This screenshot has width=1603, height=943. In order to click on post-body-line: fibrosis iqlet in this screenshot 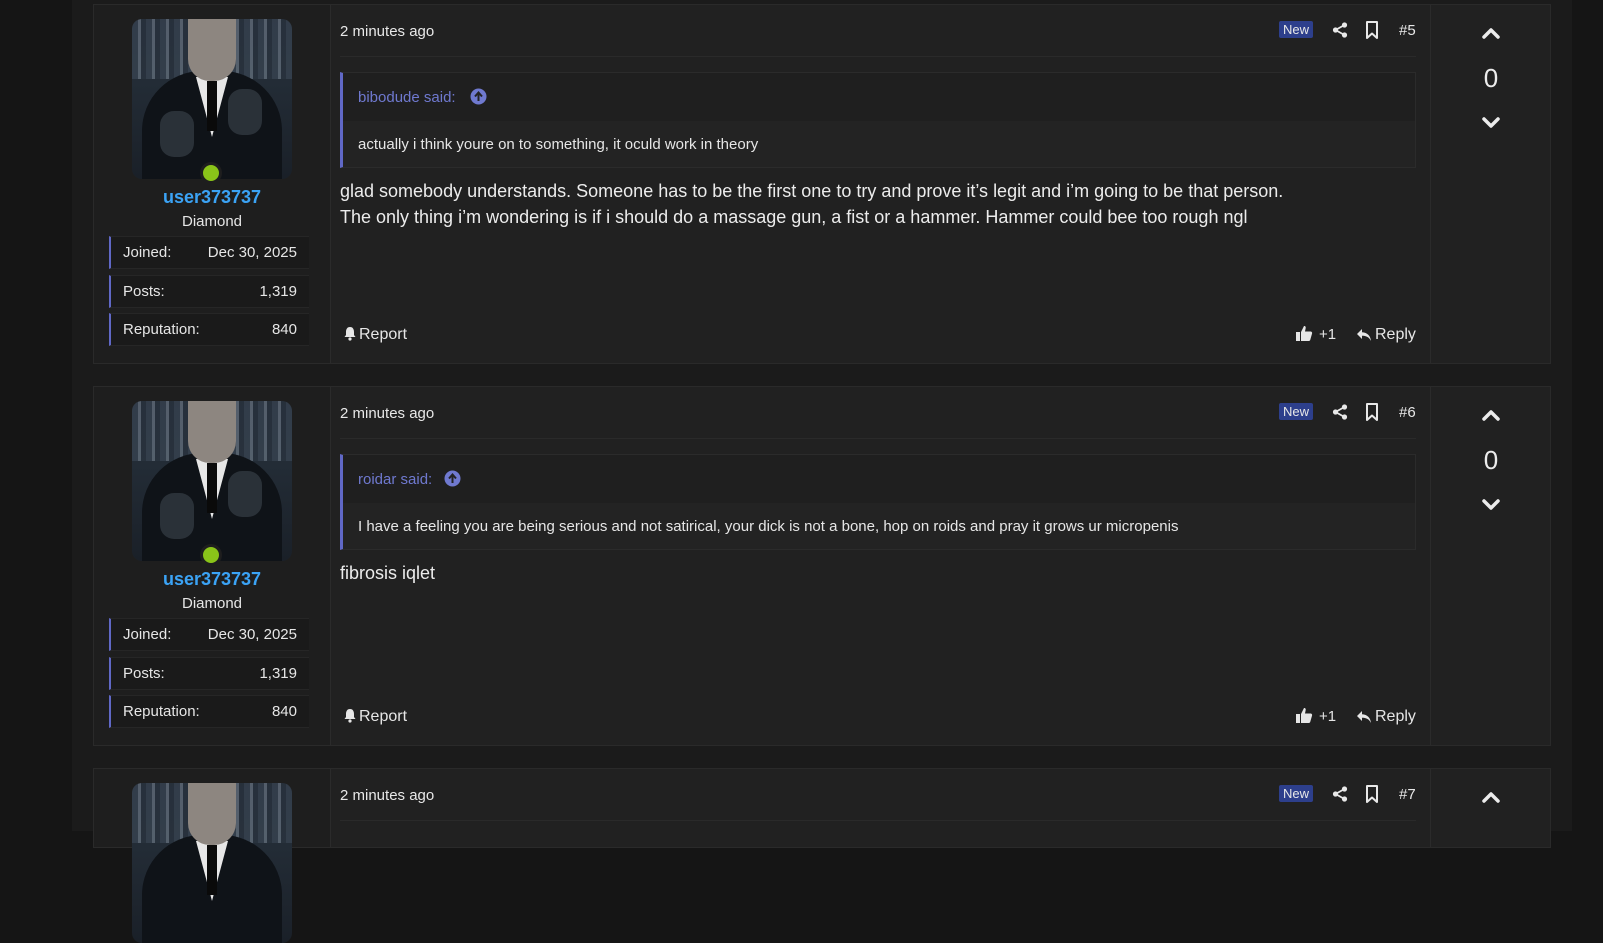, I will do `click(388, 573)`.